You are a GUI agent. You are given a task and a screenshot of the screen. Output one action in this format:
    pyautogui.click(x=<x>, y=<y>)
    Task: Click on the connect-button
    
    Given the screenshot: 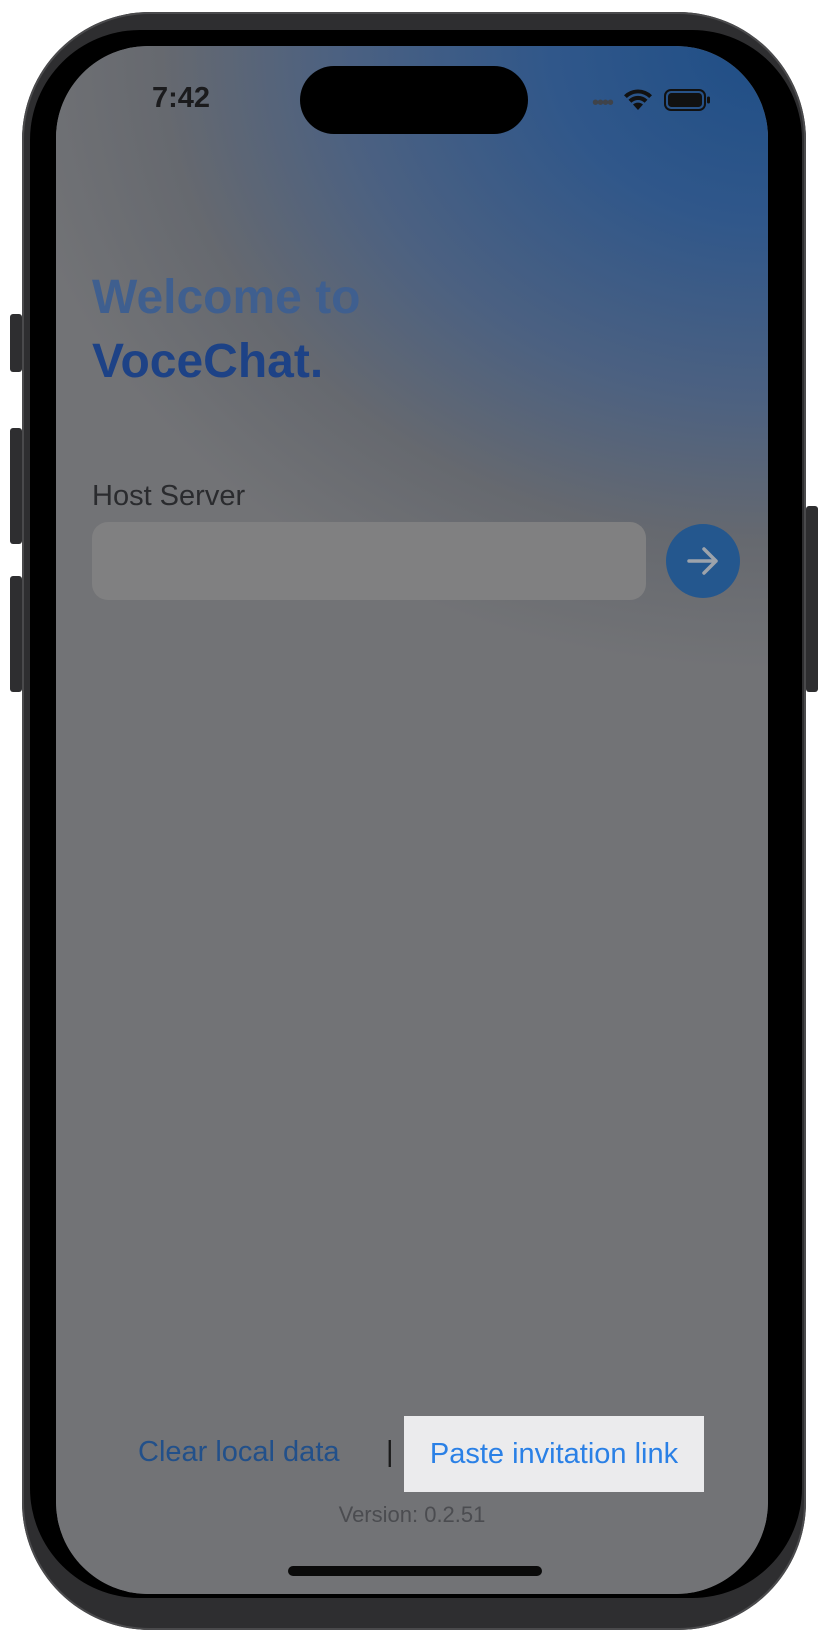 What is the action you would take?
    pyautogui.click(x=703, y=561)
    